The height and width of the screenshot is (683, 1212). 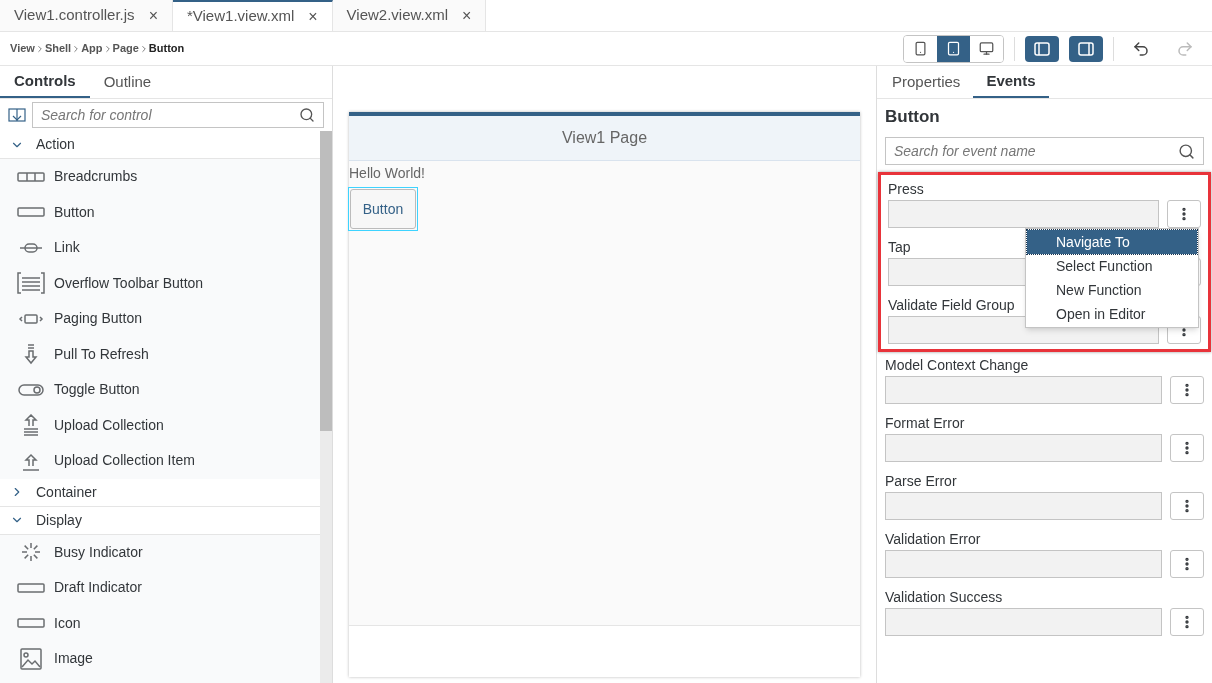 I want to click on menu-item: New Function, so click(x=1112, y=290).